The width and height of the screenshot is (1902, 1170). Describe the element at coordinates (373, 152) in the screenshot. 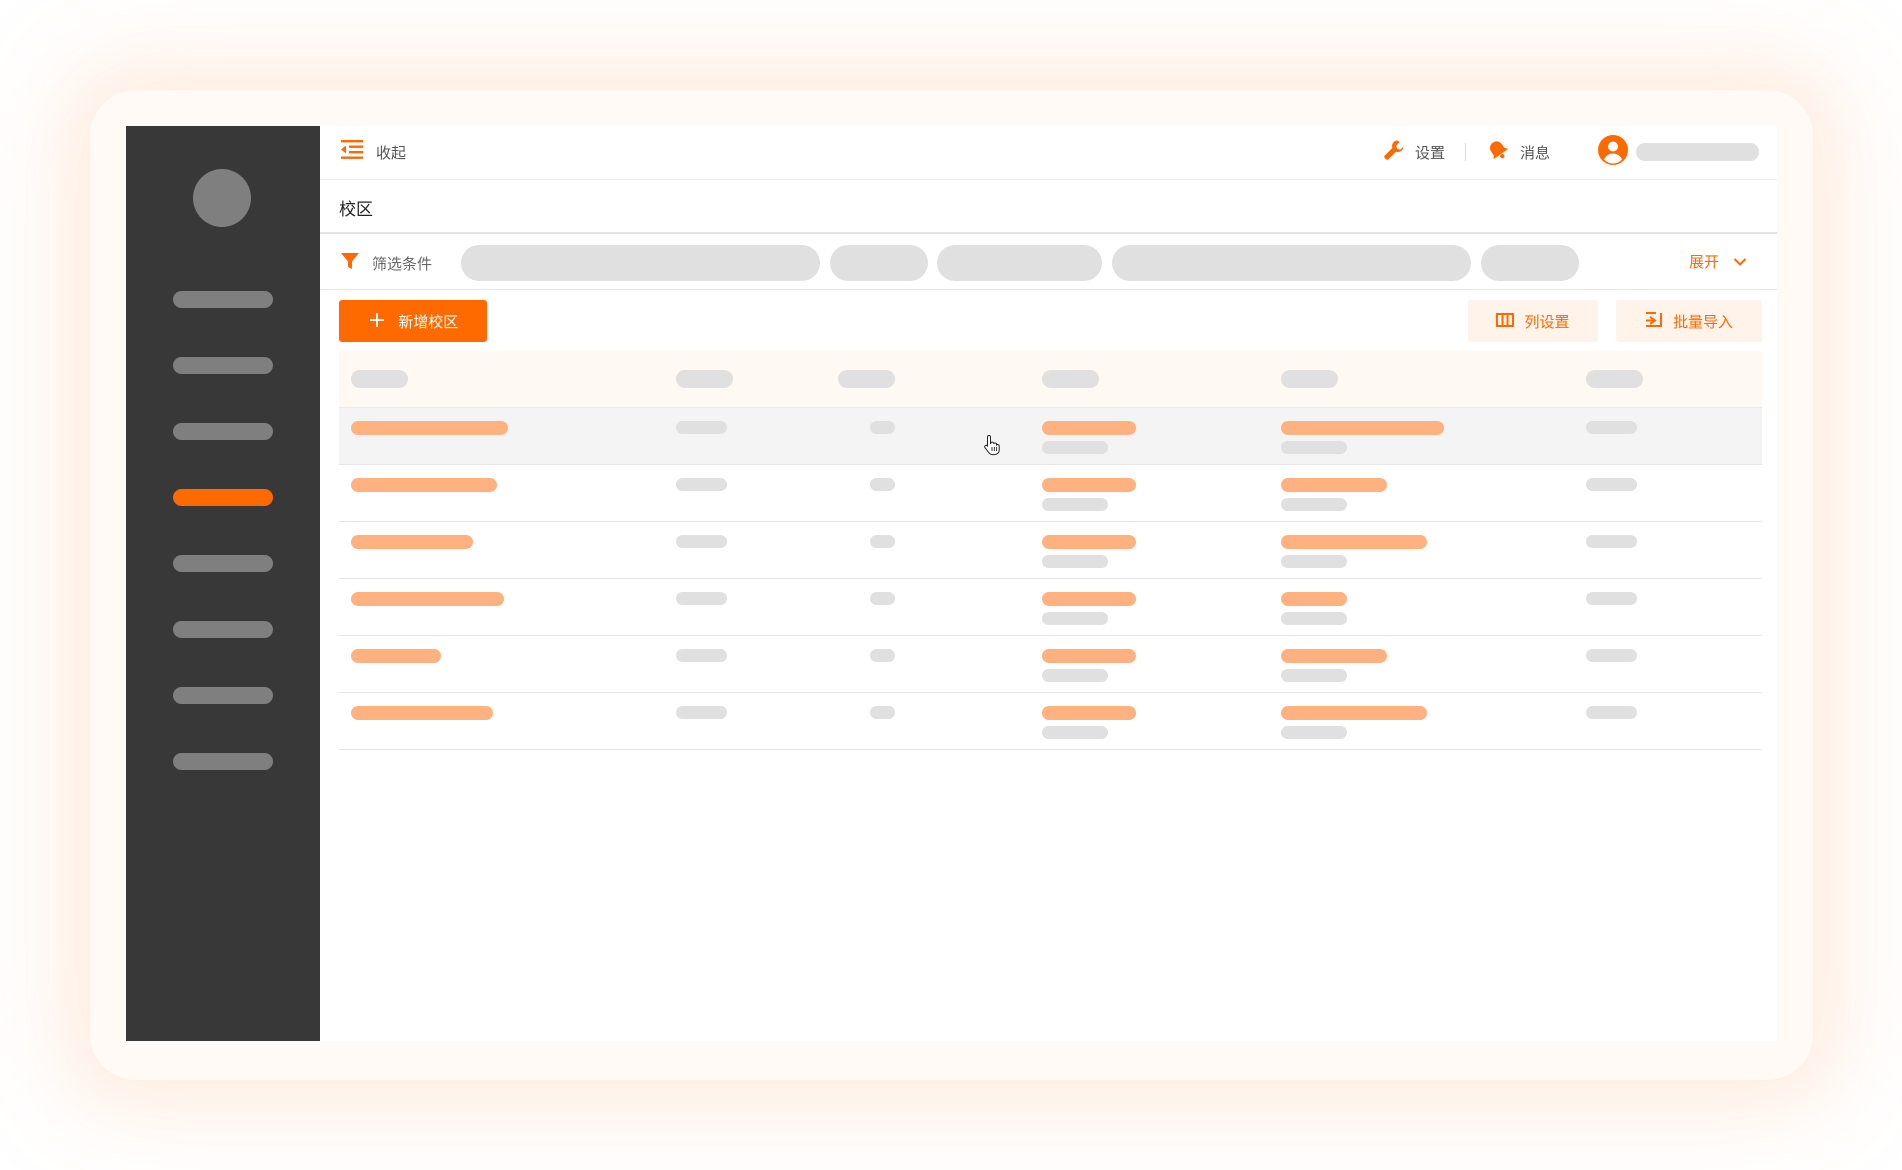

I see `collapse-button: 收起` at that location.